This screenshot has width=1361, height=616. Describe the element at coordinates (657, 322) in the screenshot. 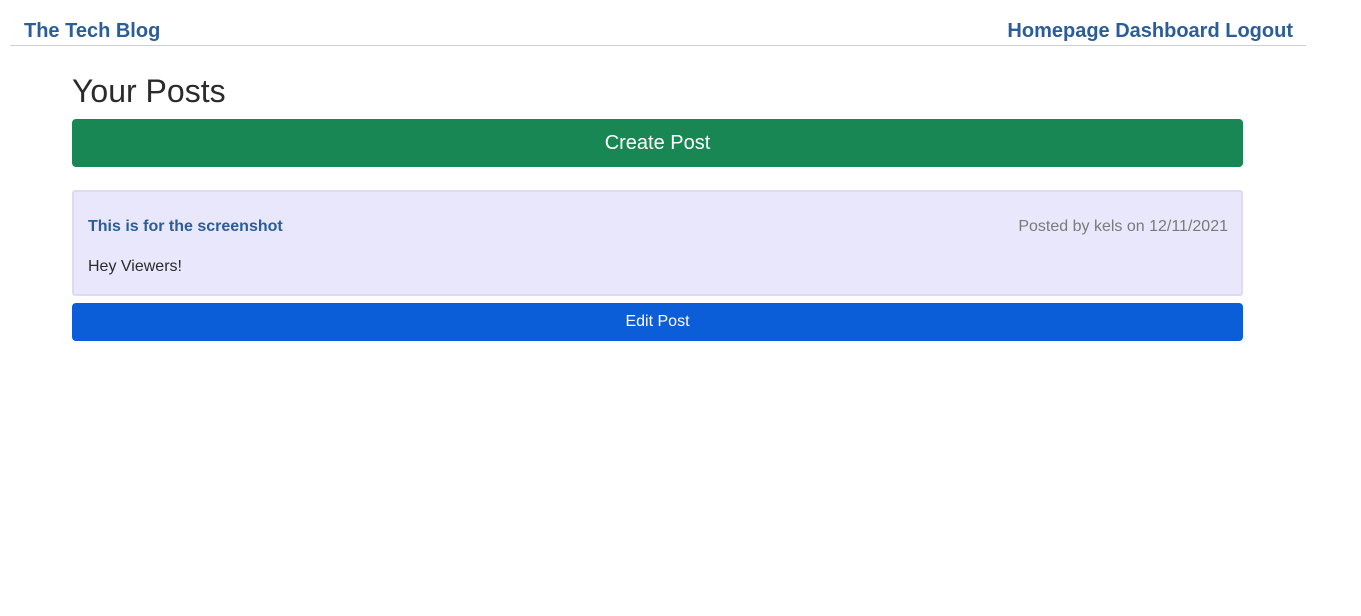

I see `edit-post-button: Edit Post` at that location.